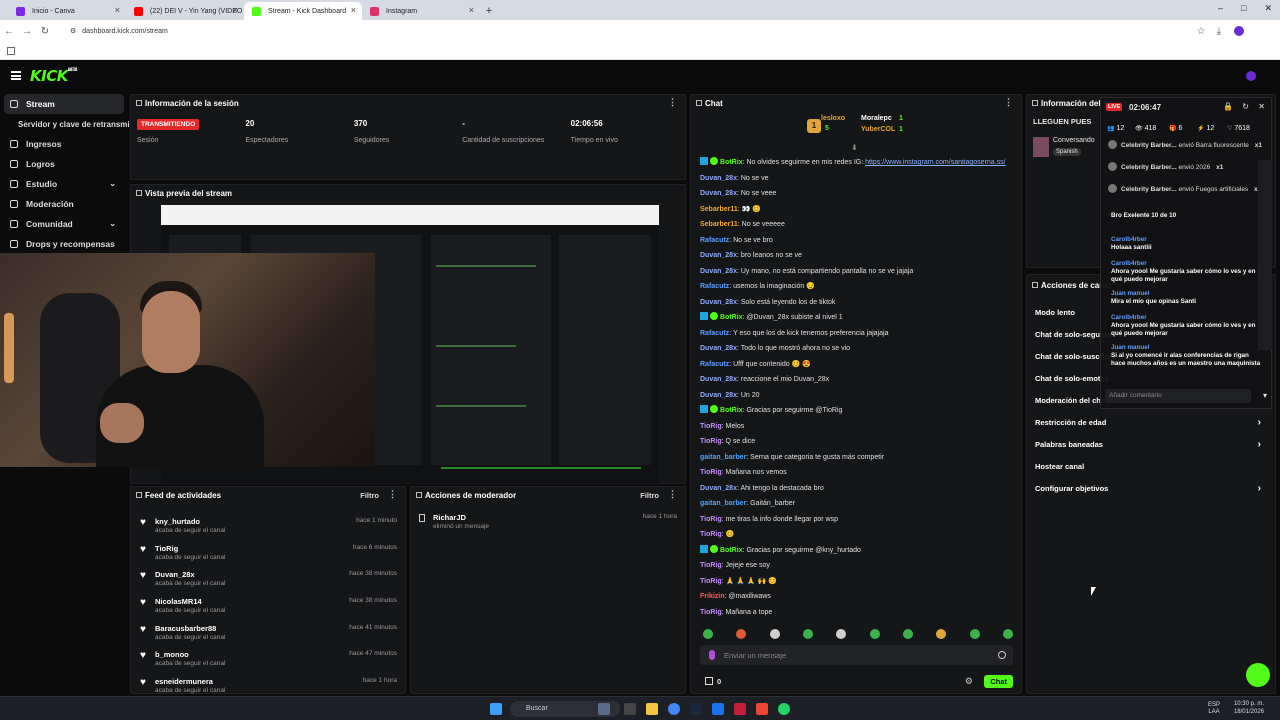  What do you see at coordinates (1220, 8) in the screenshot?
I see `minimize-icon: –` at bounding box center [1220, 8].